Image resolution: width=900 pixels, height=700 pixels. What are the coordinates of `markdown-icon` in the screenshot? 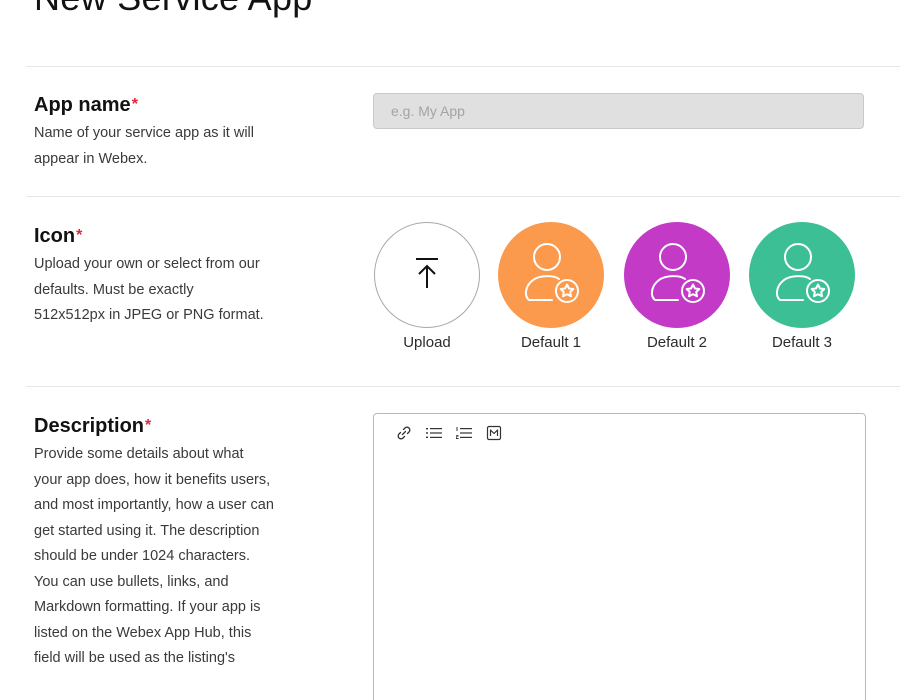 It's located at (494, 433).